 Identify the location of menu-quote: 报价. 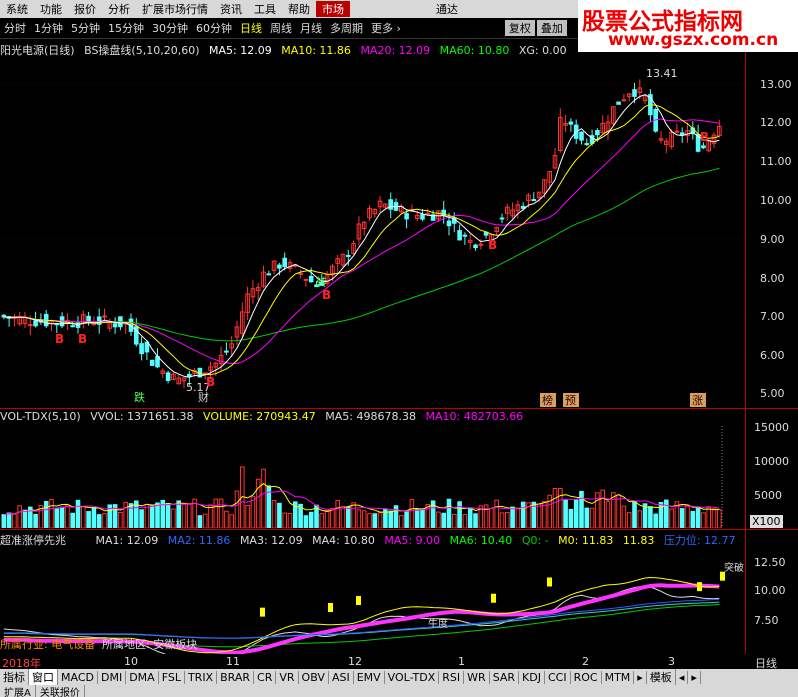
(85, 9).